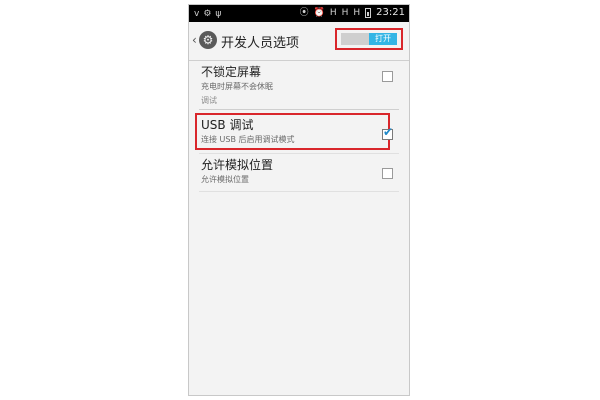 This screenshot has width=600, height=400. What do you see at coordinates (300, 78) in the screenshot?
I see `pref-stay-awake: 不锁定屏幕 充电时屏幕不会休眠` at bounding box center [300, 78].